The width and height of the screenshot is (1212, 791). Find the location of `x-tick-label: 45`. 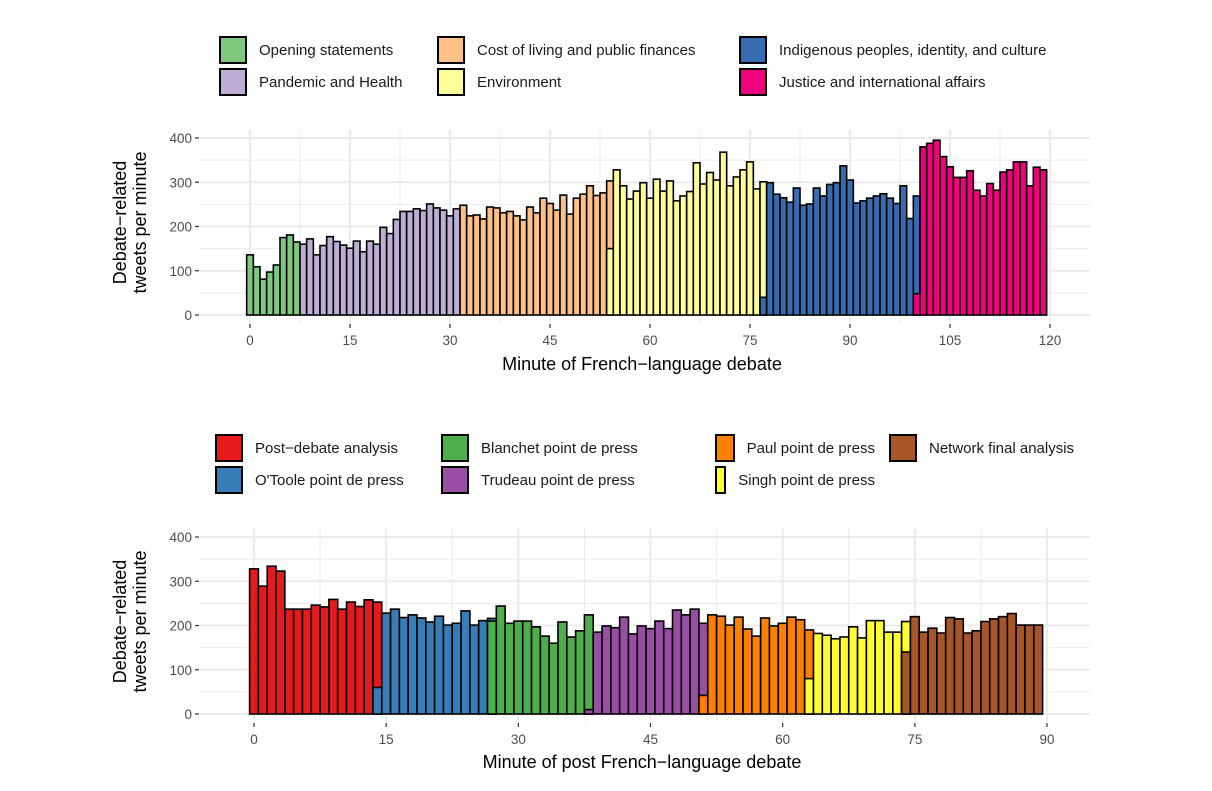

x-tick-label: 45 is located at coordinates (549, 340).